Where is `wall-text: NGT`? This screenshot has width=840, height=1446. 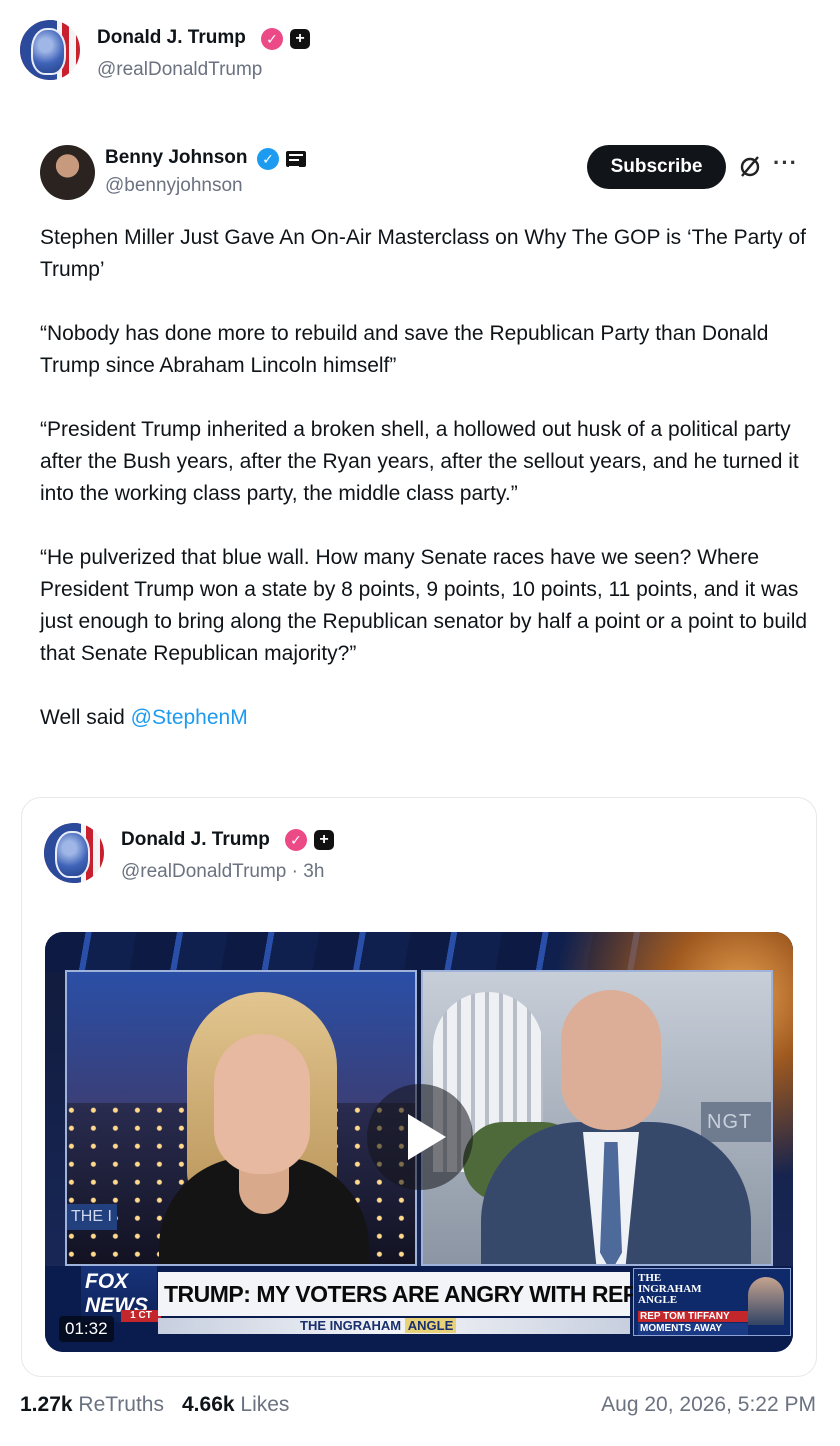 wall-text: NGT is located at coordinates (736, 1122).